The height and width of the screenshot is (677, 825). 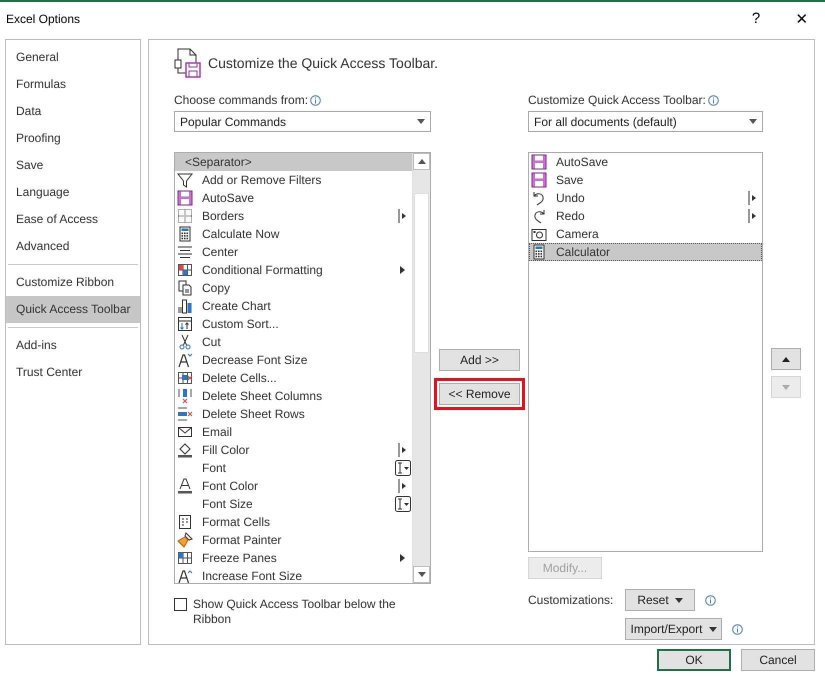 What do you see at coordinates (293, 504) in the screenshot?
I see `command-list-item: Font Size` at bounding box center [293, 504].